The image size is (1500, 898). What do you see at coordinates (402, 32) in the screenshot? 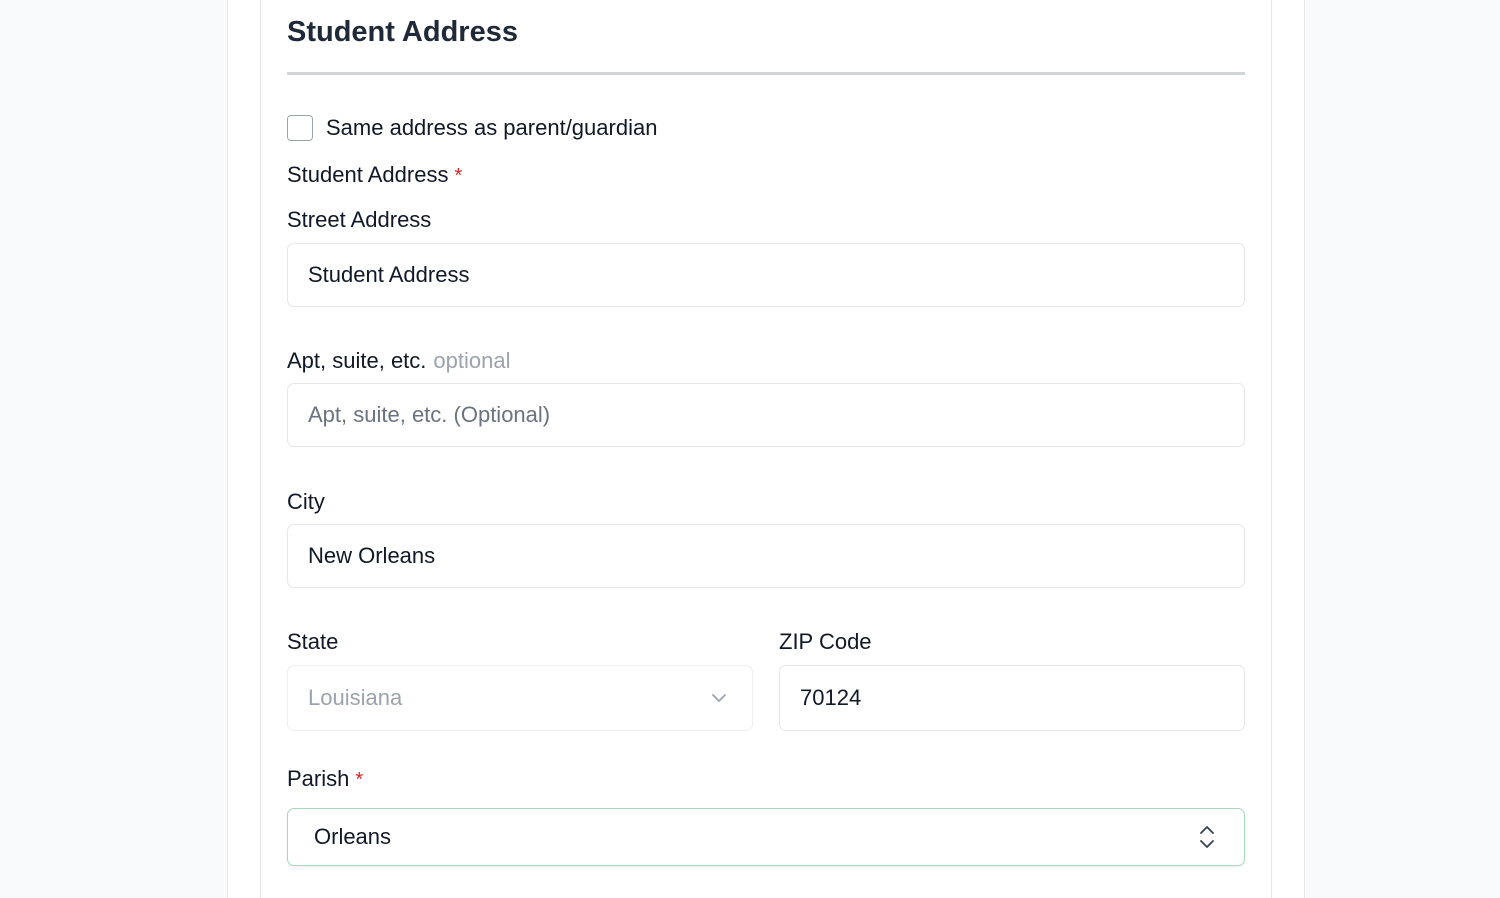
I see `section-title: Student Address` at bounding box center [402, 32].